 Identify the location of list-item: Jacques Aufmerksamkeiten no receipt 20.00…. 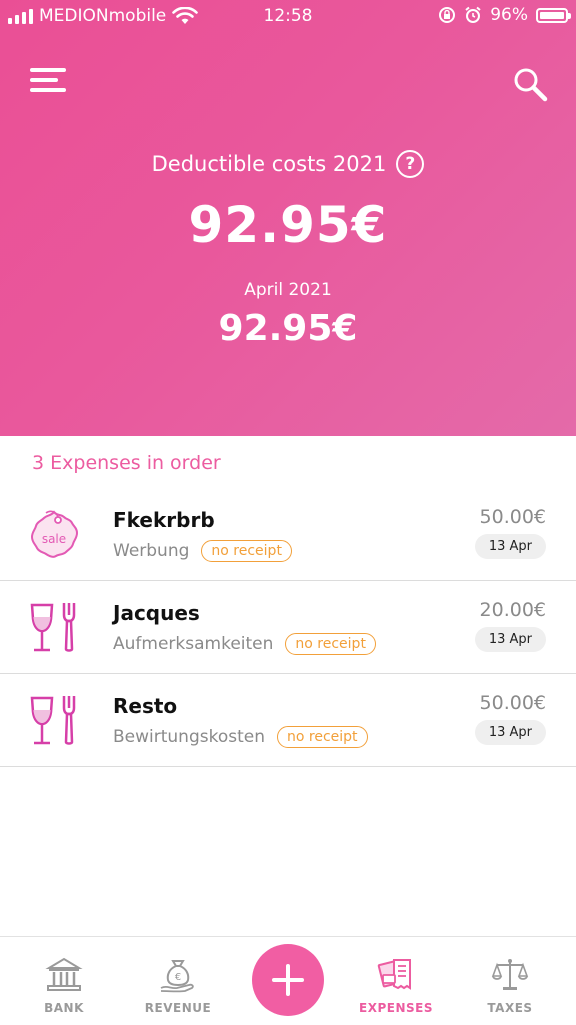
(288, 627).